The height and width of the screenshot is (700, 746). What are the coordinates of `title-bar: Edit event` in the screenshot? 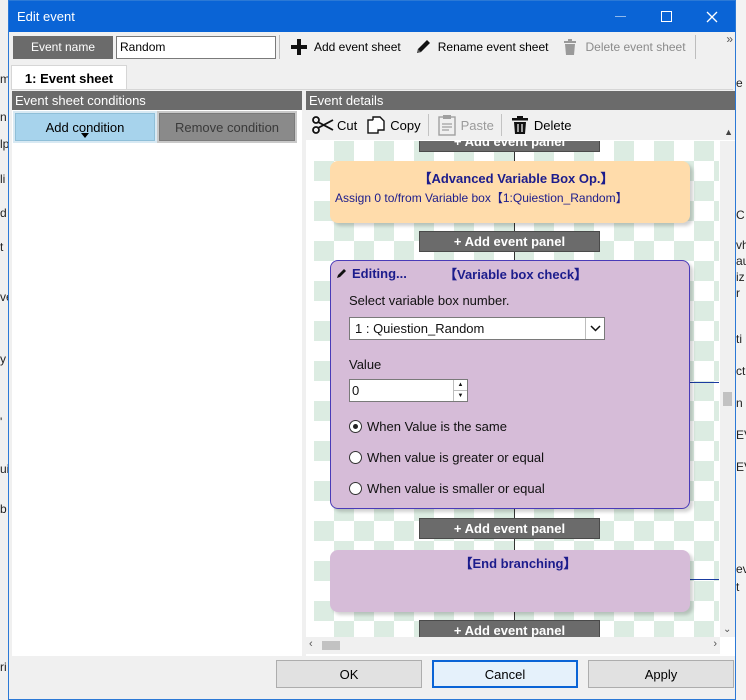 It's located at (372, 16).